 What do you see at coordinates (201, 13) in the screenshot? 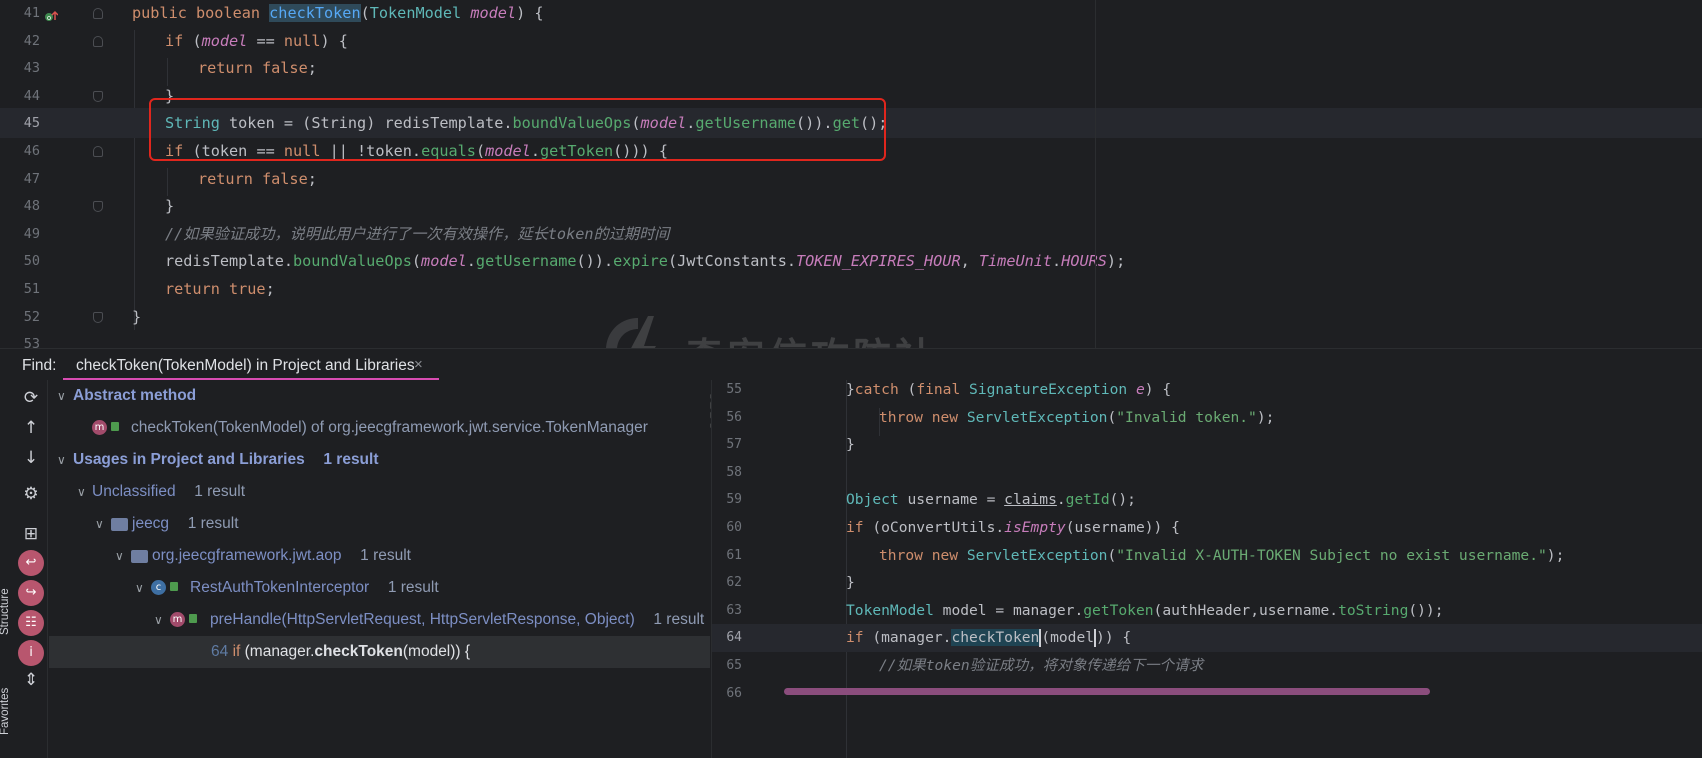
I see `code-token: public boolean` at bounding box center [201, 13].